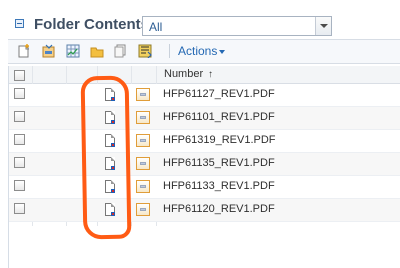 The width and height of the screenshot is (400, 268). Describe the element at coordinates (121, 51) in the screenshot. I see `copy-icon` at that location.